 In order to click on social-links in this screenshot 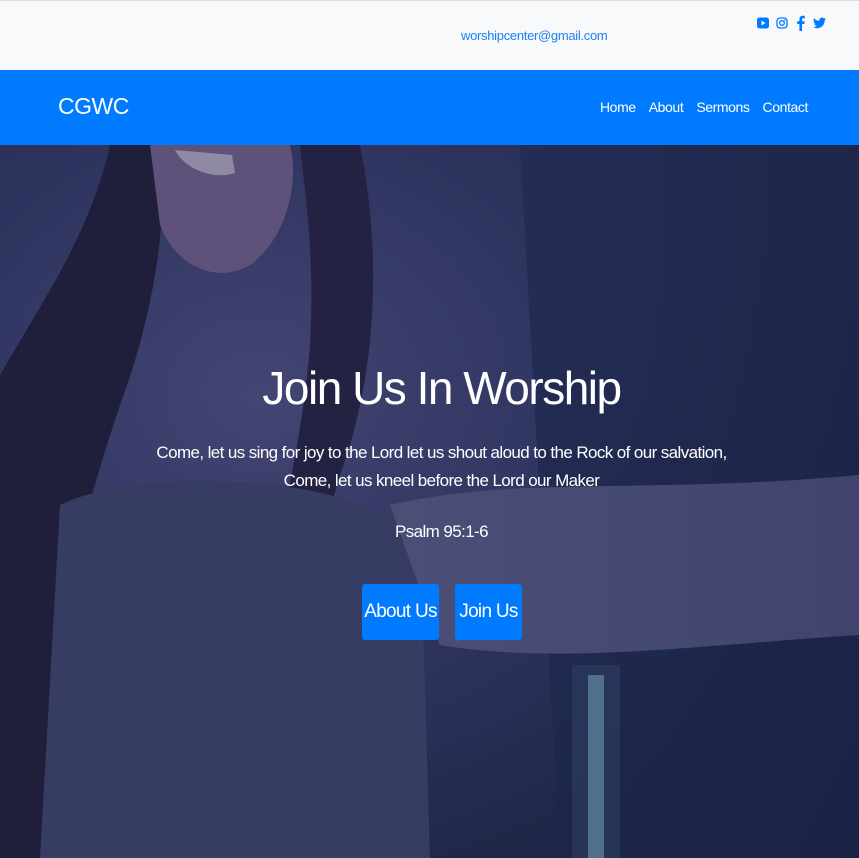, I will do `click(791, 23)`.